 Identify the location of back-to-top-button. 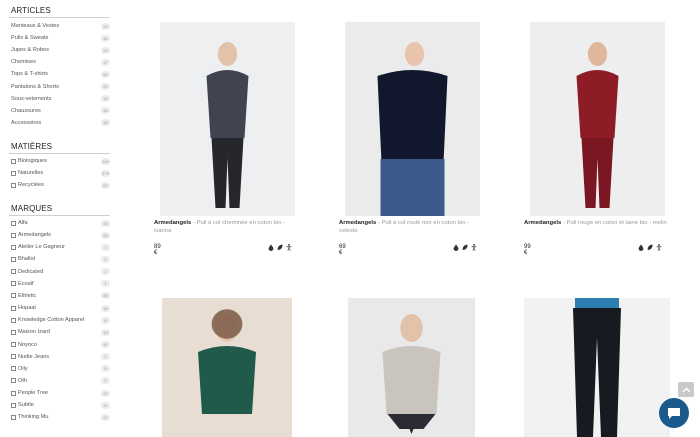
(686, 389).